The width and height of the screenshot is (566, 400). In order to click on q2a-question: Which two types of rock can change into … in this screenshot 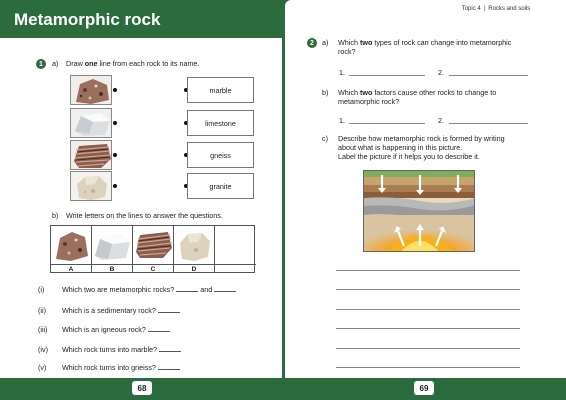, I will do `click(425, 42)`.